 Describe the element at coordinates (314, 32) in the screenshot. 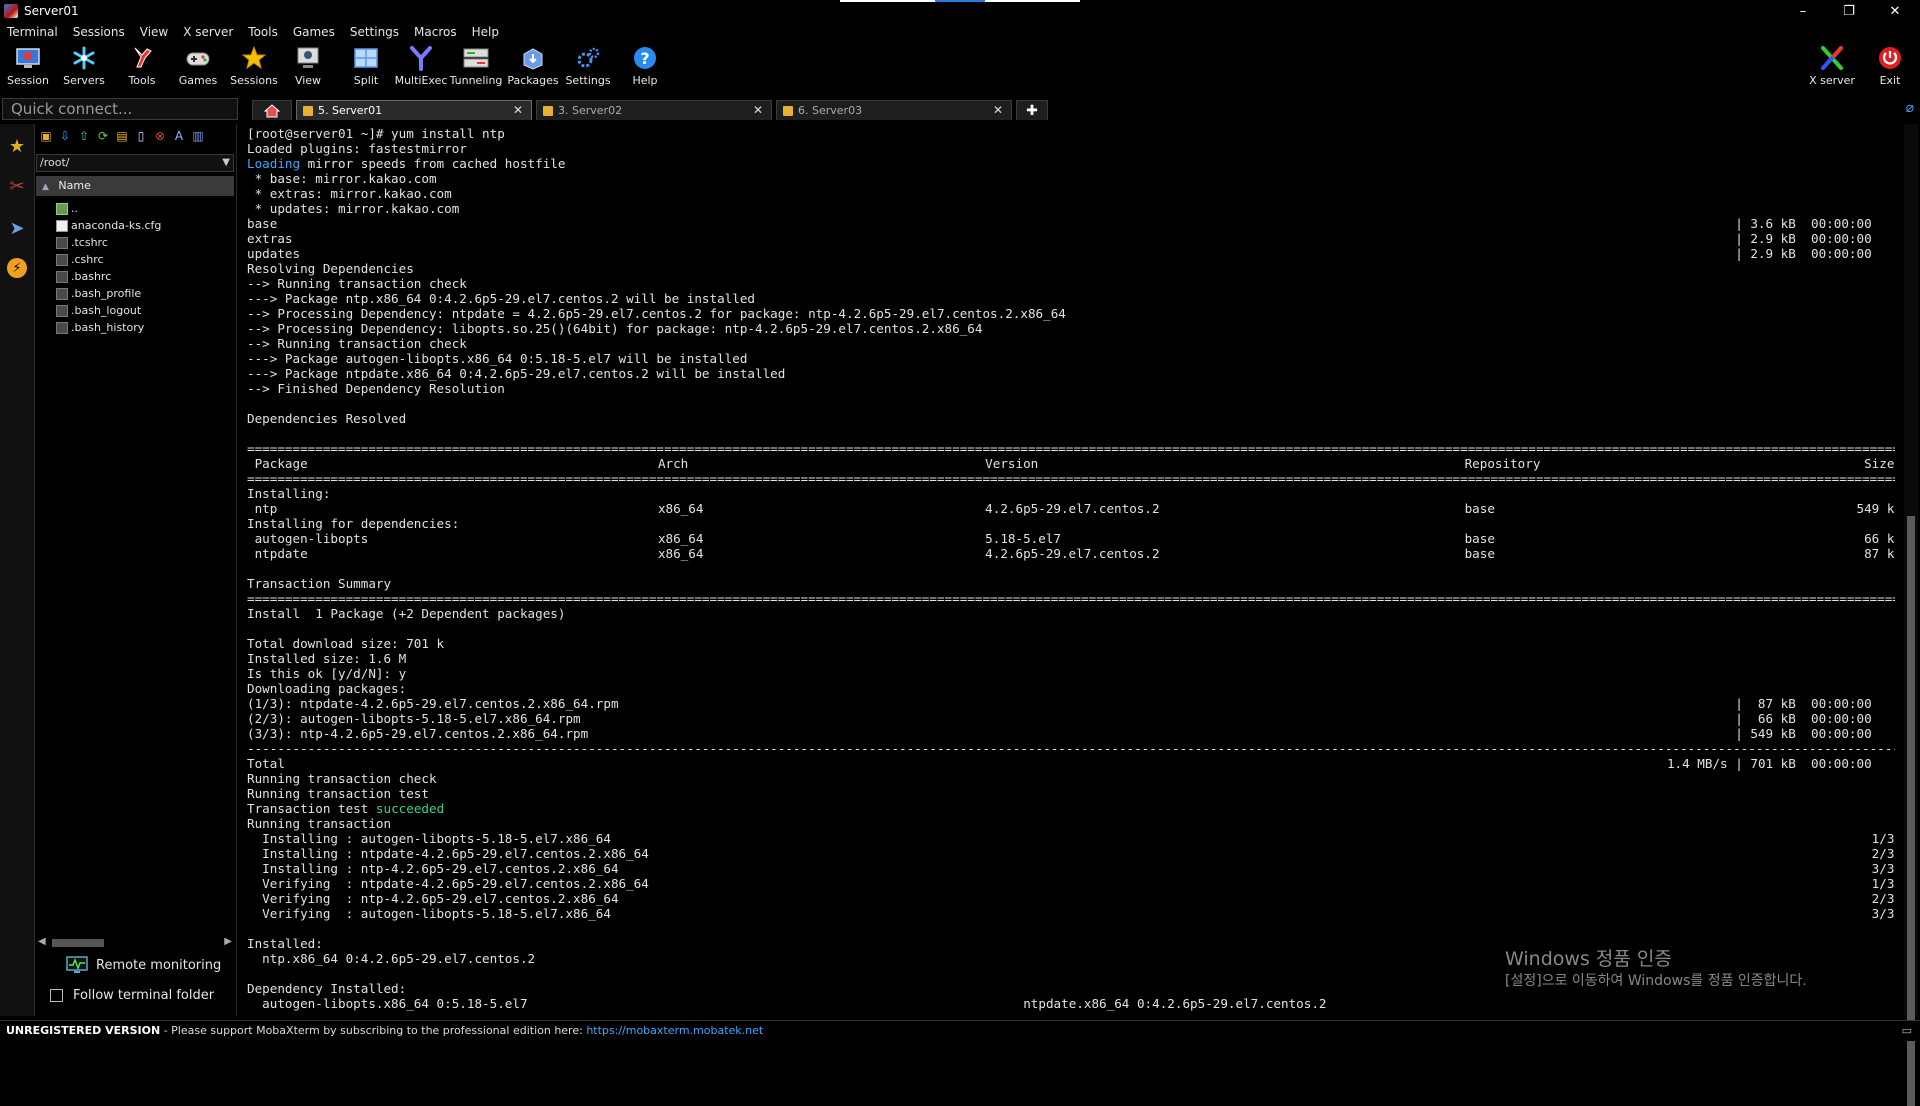

I see `menu-games: Games` at that location.